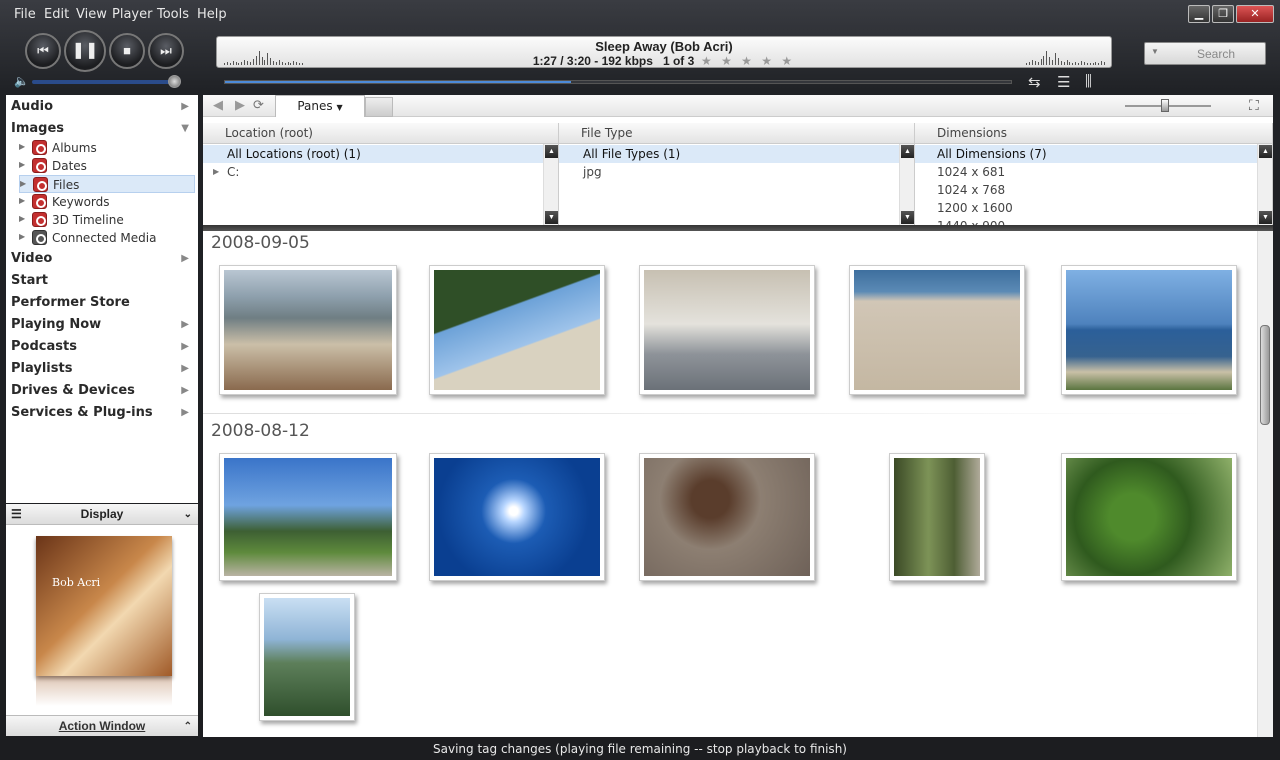 Image resolution: width=1280 pixels, height=760 pixels. What do you see at coordinates (1255, 14) in the screenshot?
I see `close-button: ✕` at bounding box center [1255, 14].